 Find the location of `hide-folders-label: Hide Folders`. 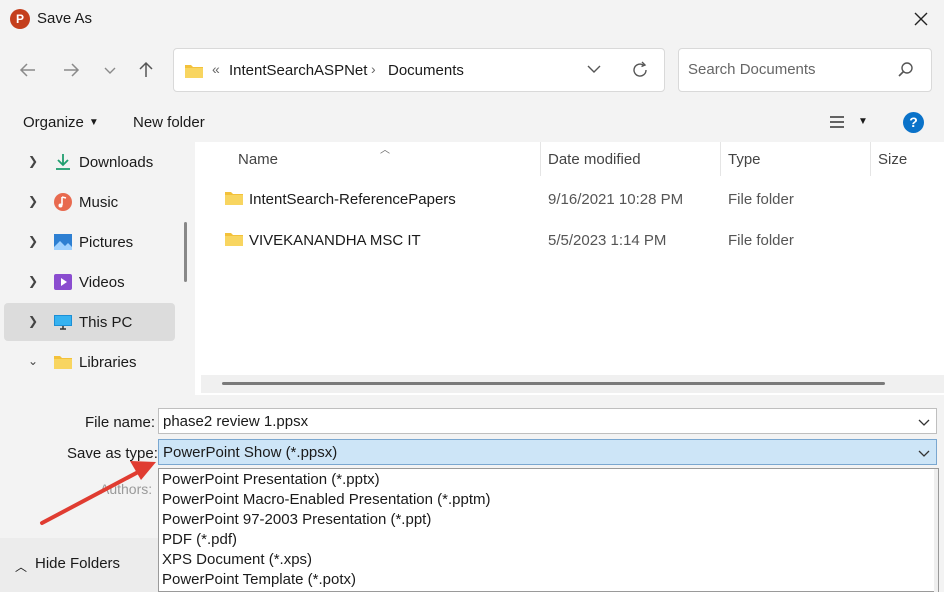

hide-folders-label: Hide Folders is located at coordinates (78, 563).